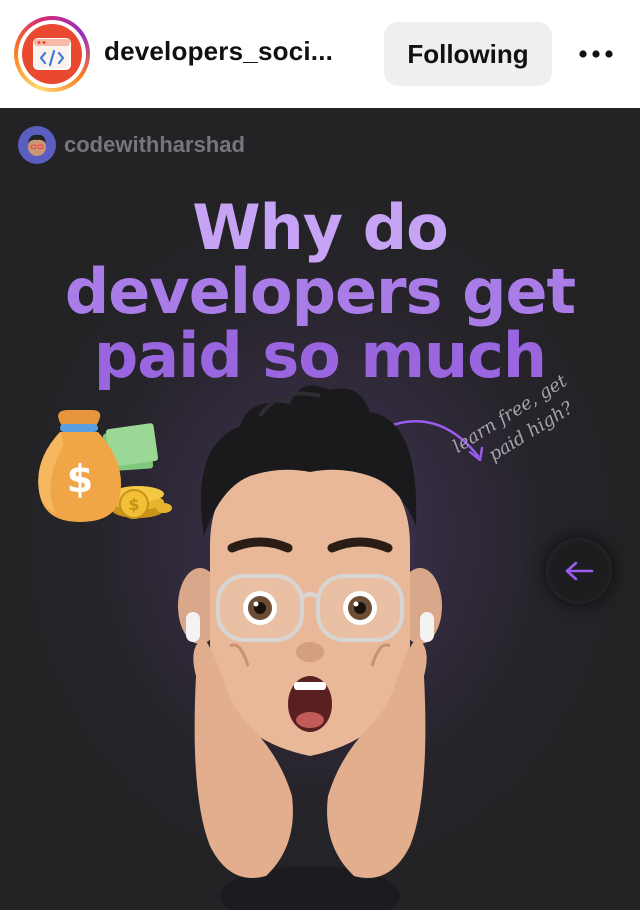 The width and height of the screenshot is (640, 910). What do you see at coordinates (154, 144) in the screenshot?
I see `creator-handle: codewithharshad` at bounding box center [154, 144].